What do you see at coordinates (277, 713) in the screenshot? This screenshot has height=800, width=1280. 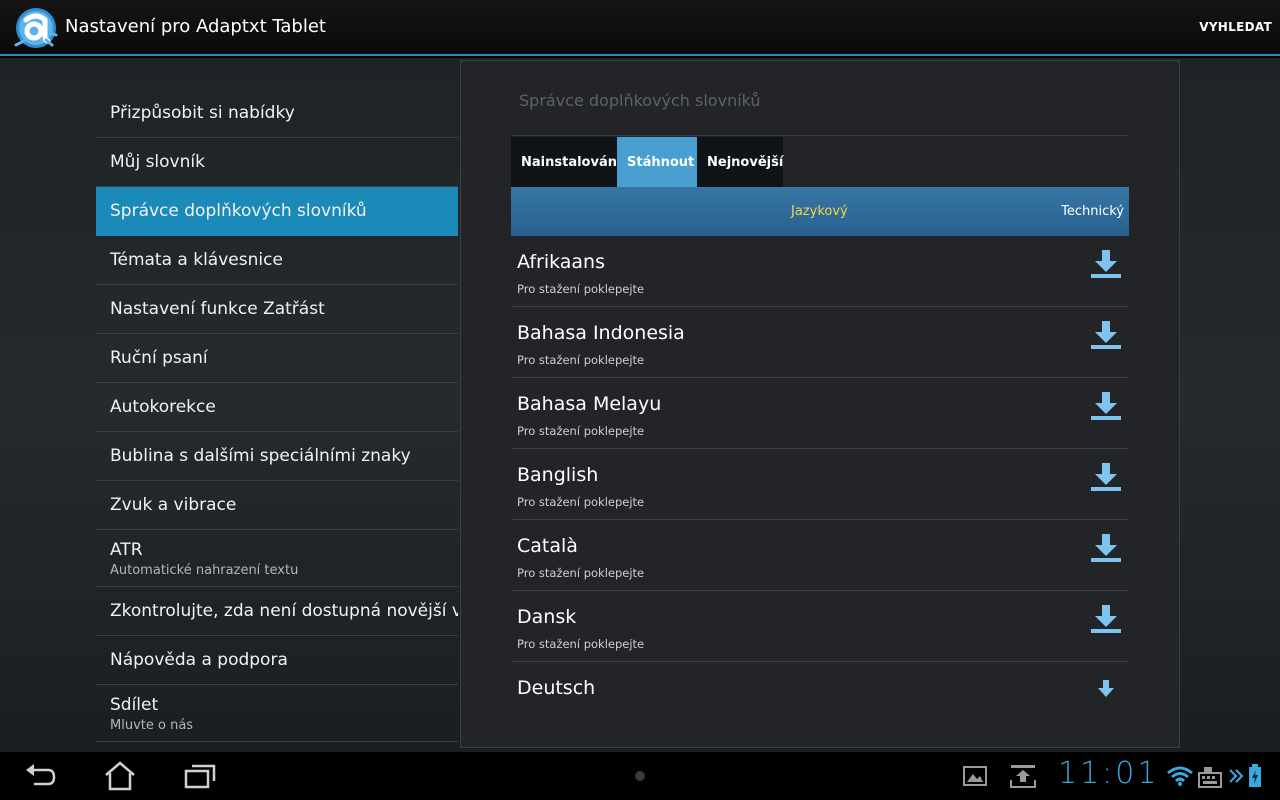 I see `header-item-share: Sdílet Mluvte o nás` at bounding box center [277, 713].